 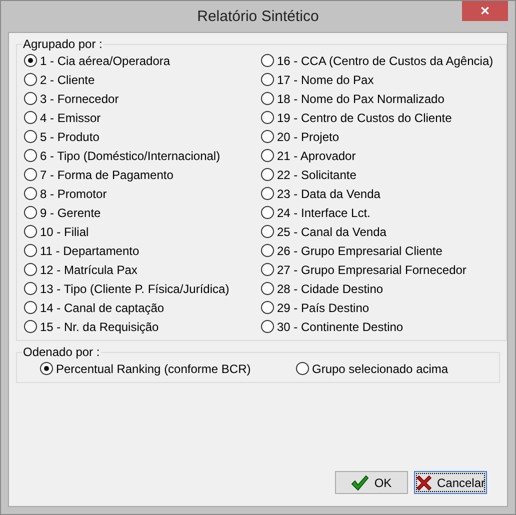 I want to click on option-label: 1 - Cia aérea/Operadora, so click(x=105, y=61).